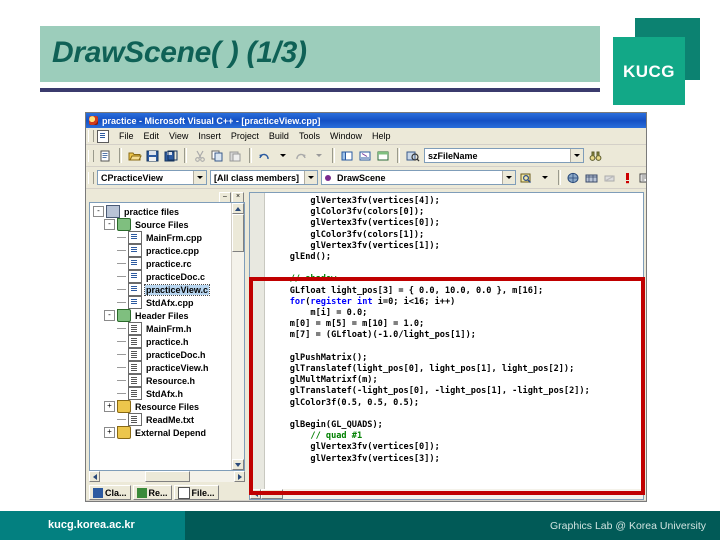 This screenshot has width=720, height=540. What do you see at coordinates (526, 178) in the screenshot?
I see `go-to-definition-icon` at bounding box center [526, 178].